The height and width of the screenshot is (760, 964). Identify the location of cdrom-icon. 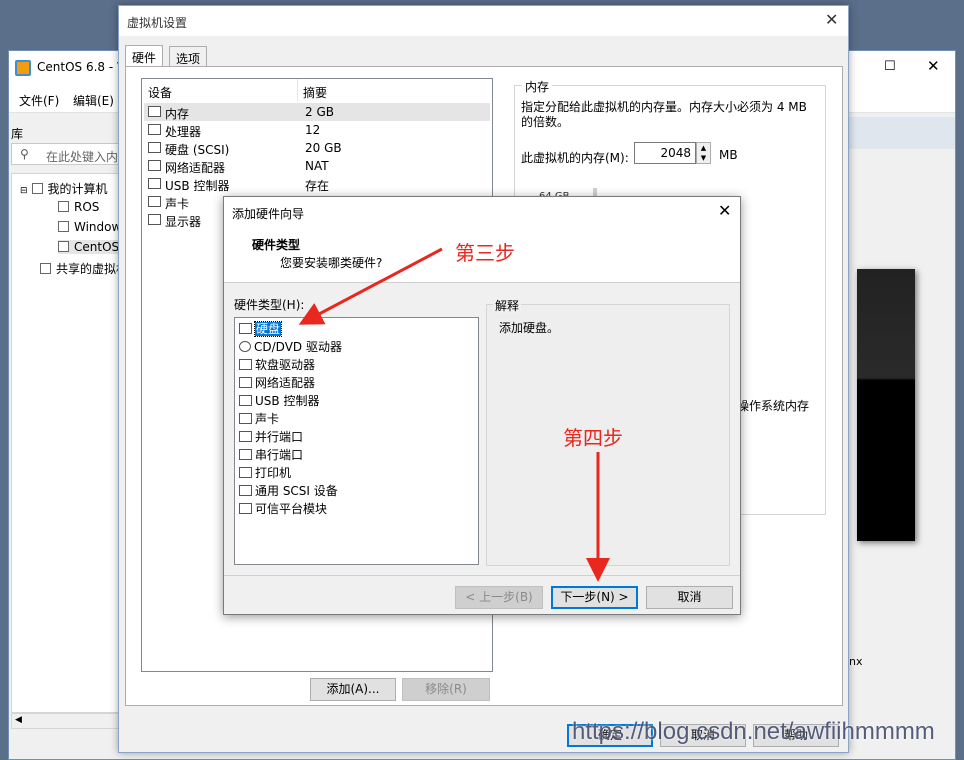
(245, 346).